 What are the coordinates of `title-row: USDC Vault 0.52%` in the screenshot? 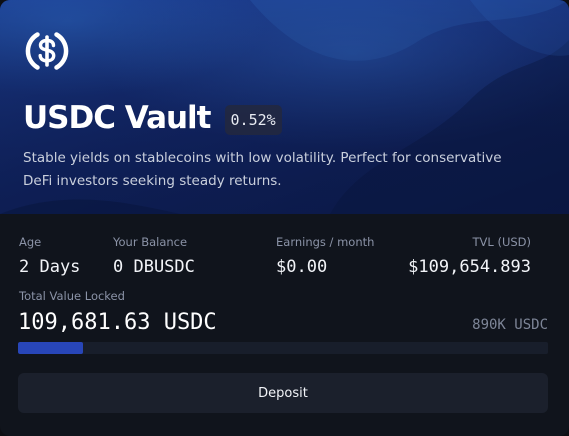 It's located at (152, 118).